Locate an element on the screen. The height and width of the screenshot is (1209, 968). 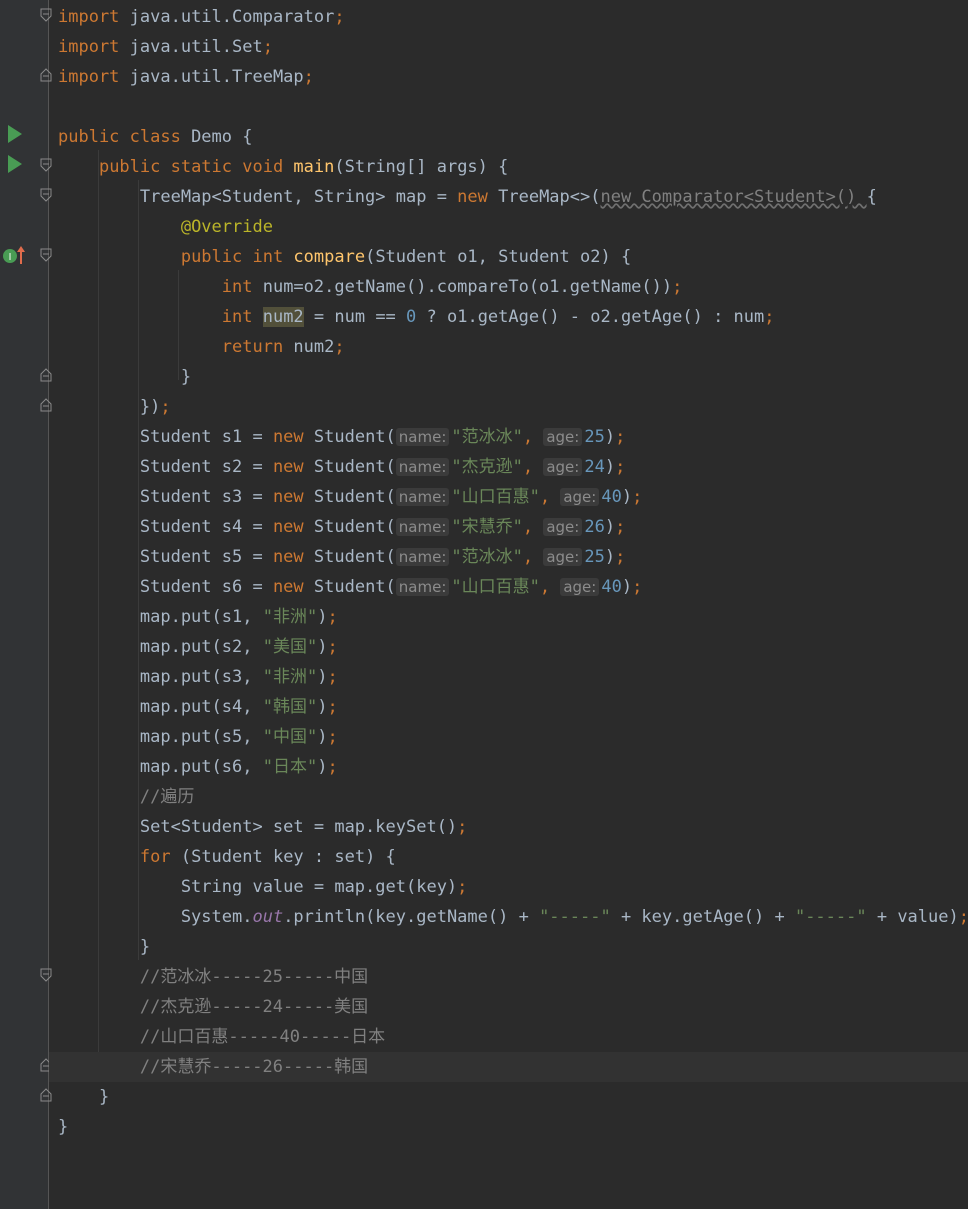
code-token: "-----" is located at coordinates (575, 917).